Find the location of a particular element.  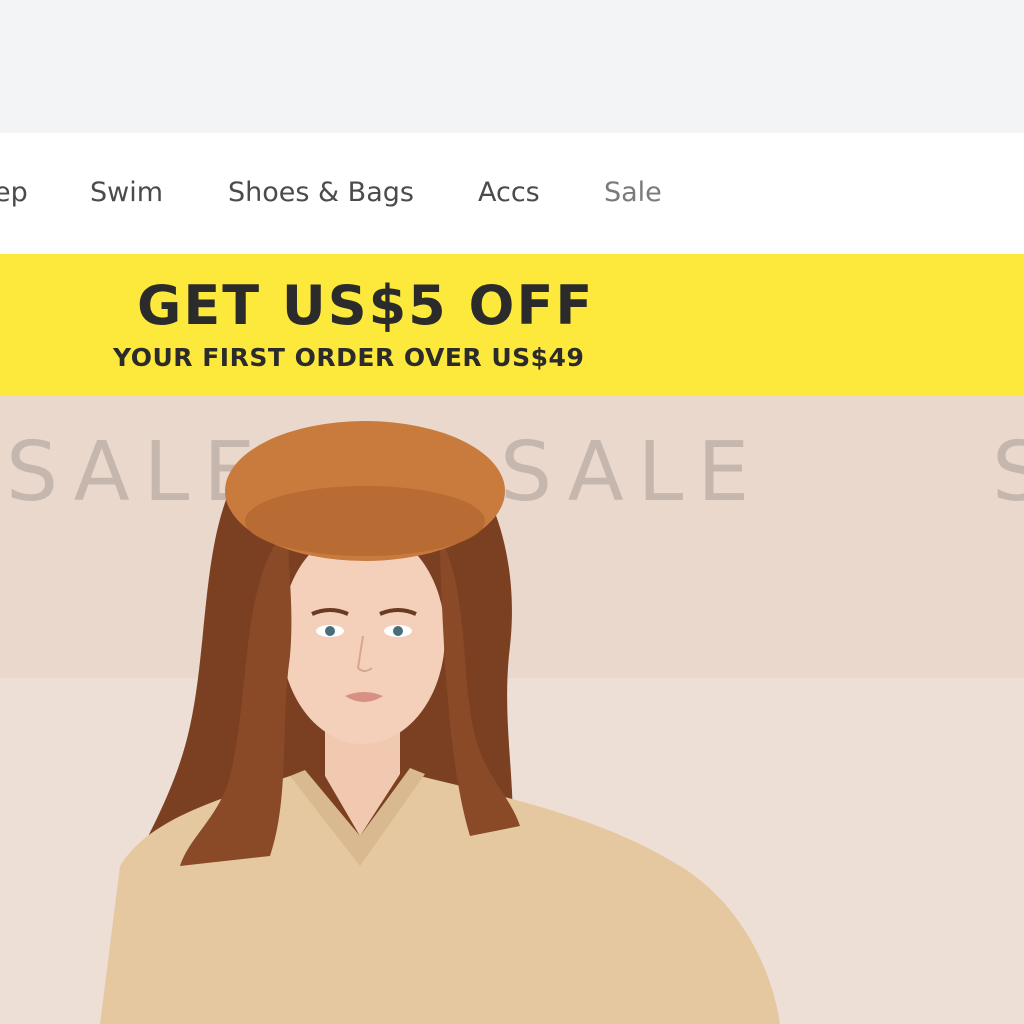

nav-item-sleep: ep is located at coordinates (14, 193).